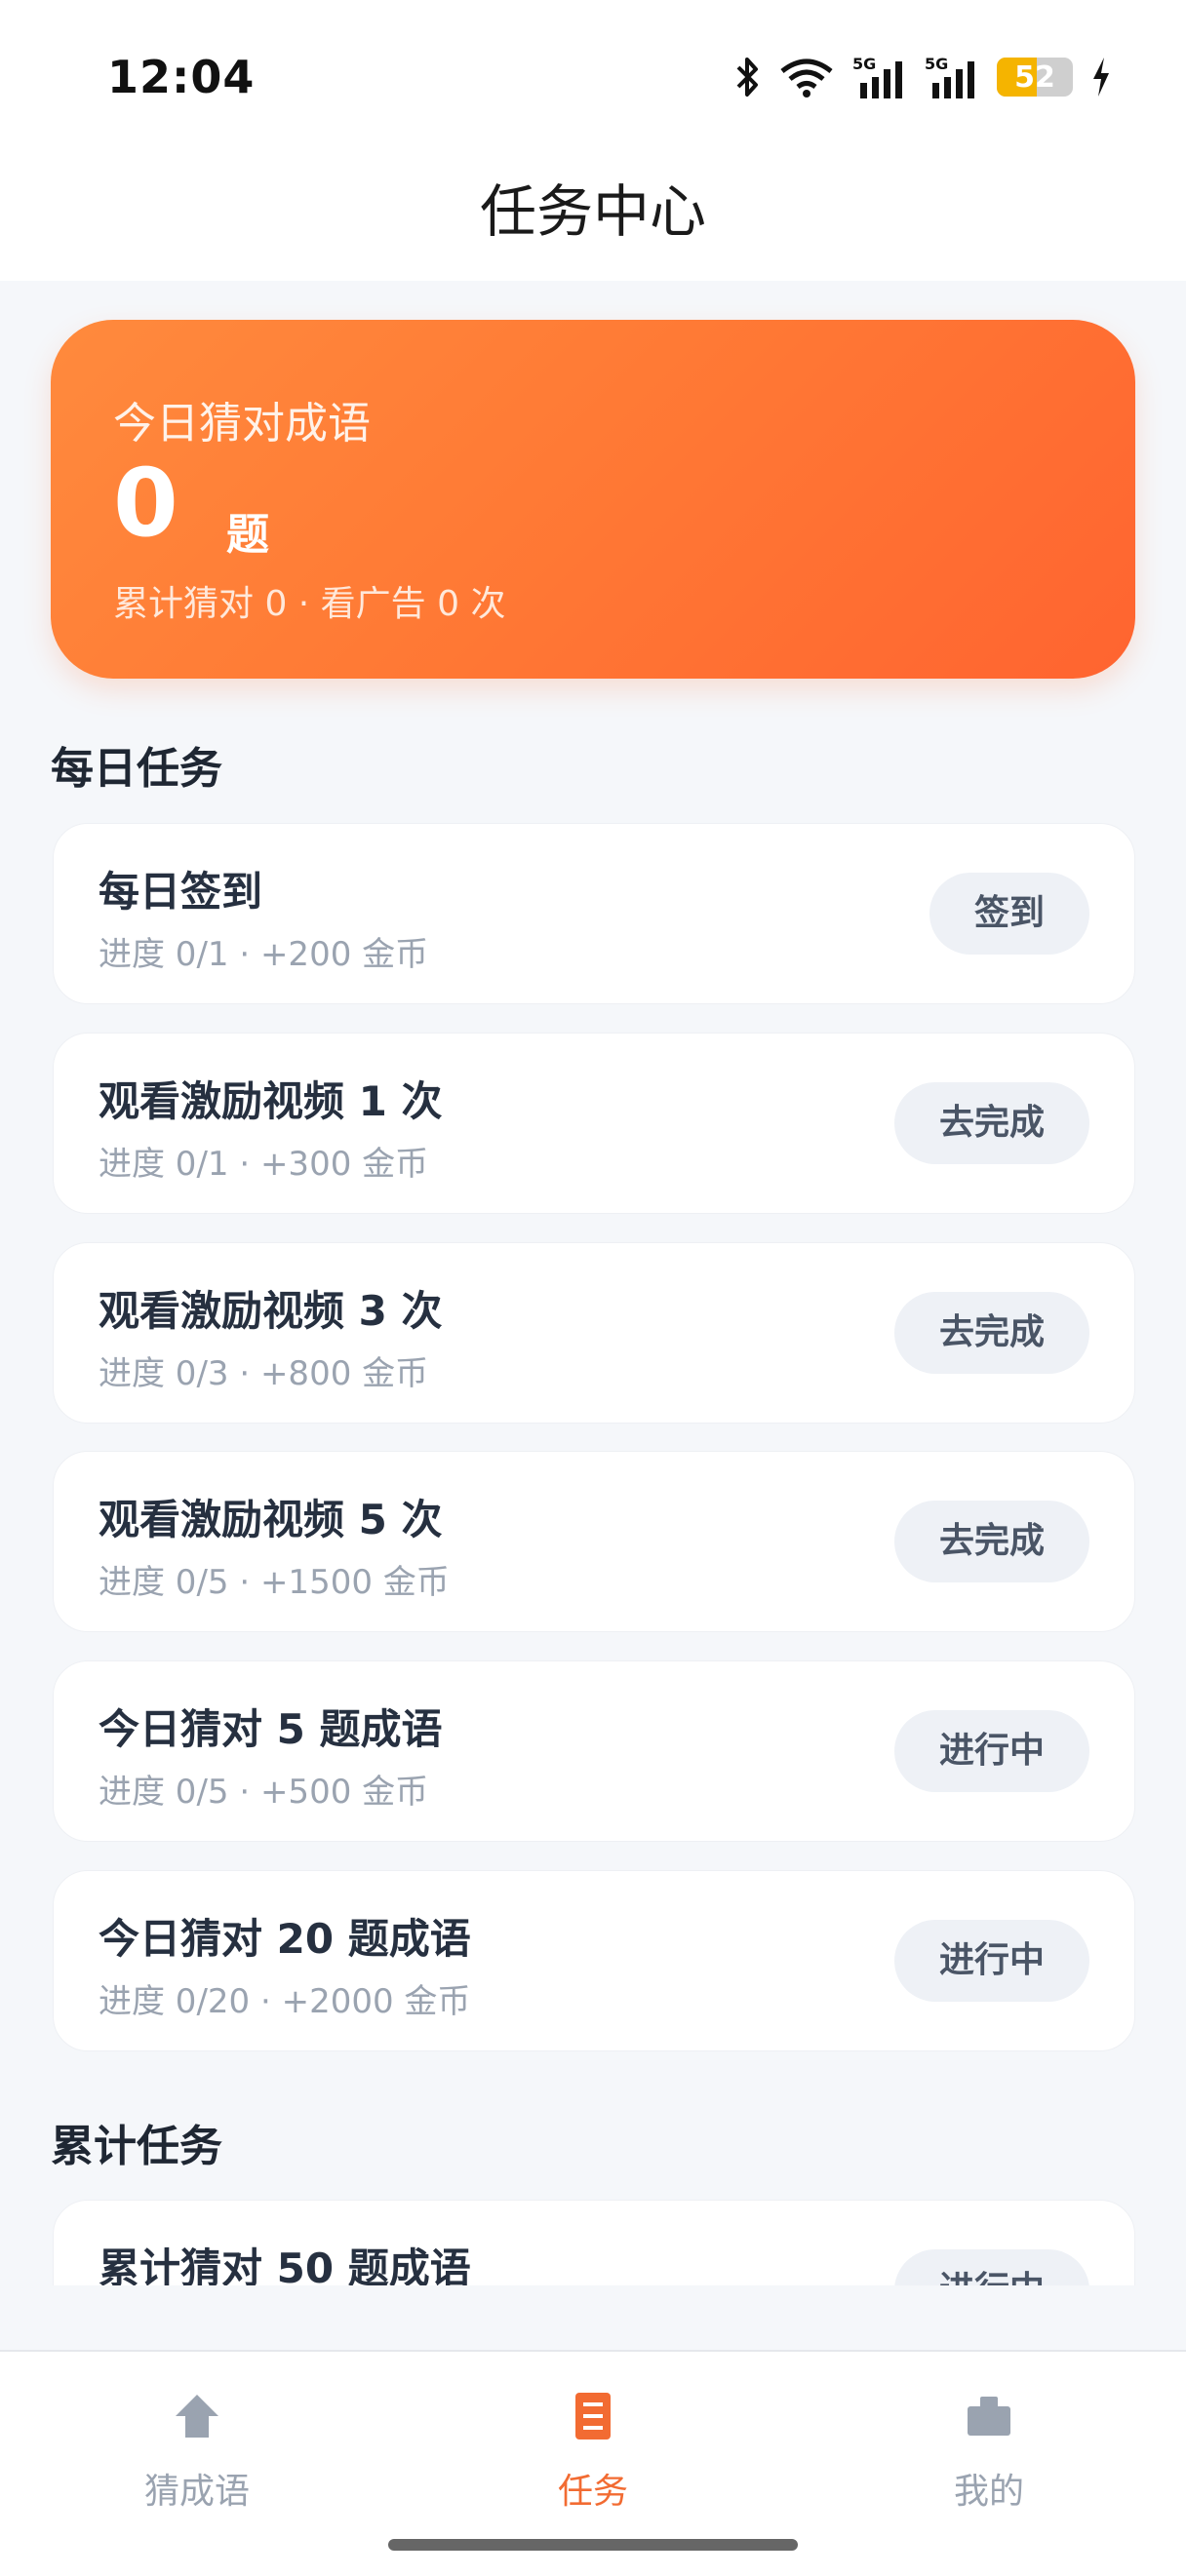  Describe the element at coordinates (271, 1729) in the screenshot. I see `task-title: 今日猜对 5 题成语` at that location.